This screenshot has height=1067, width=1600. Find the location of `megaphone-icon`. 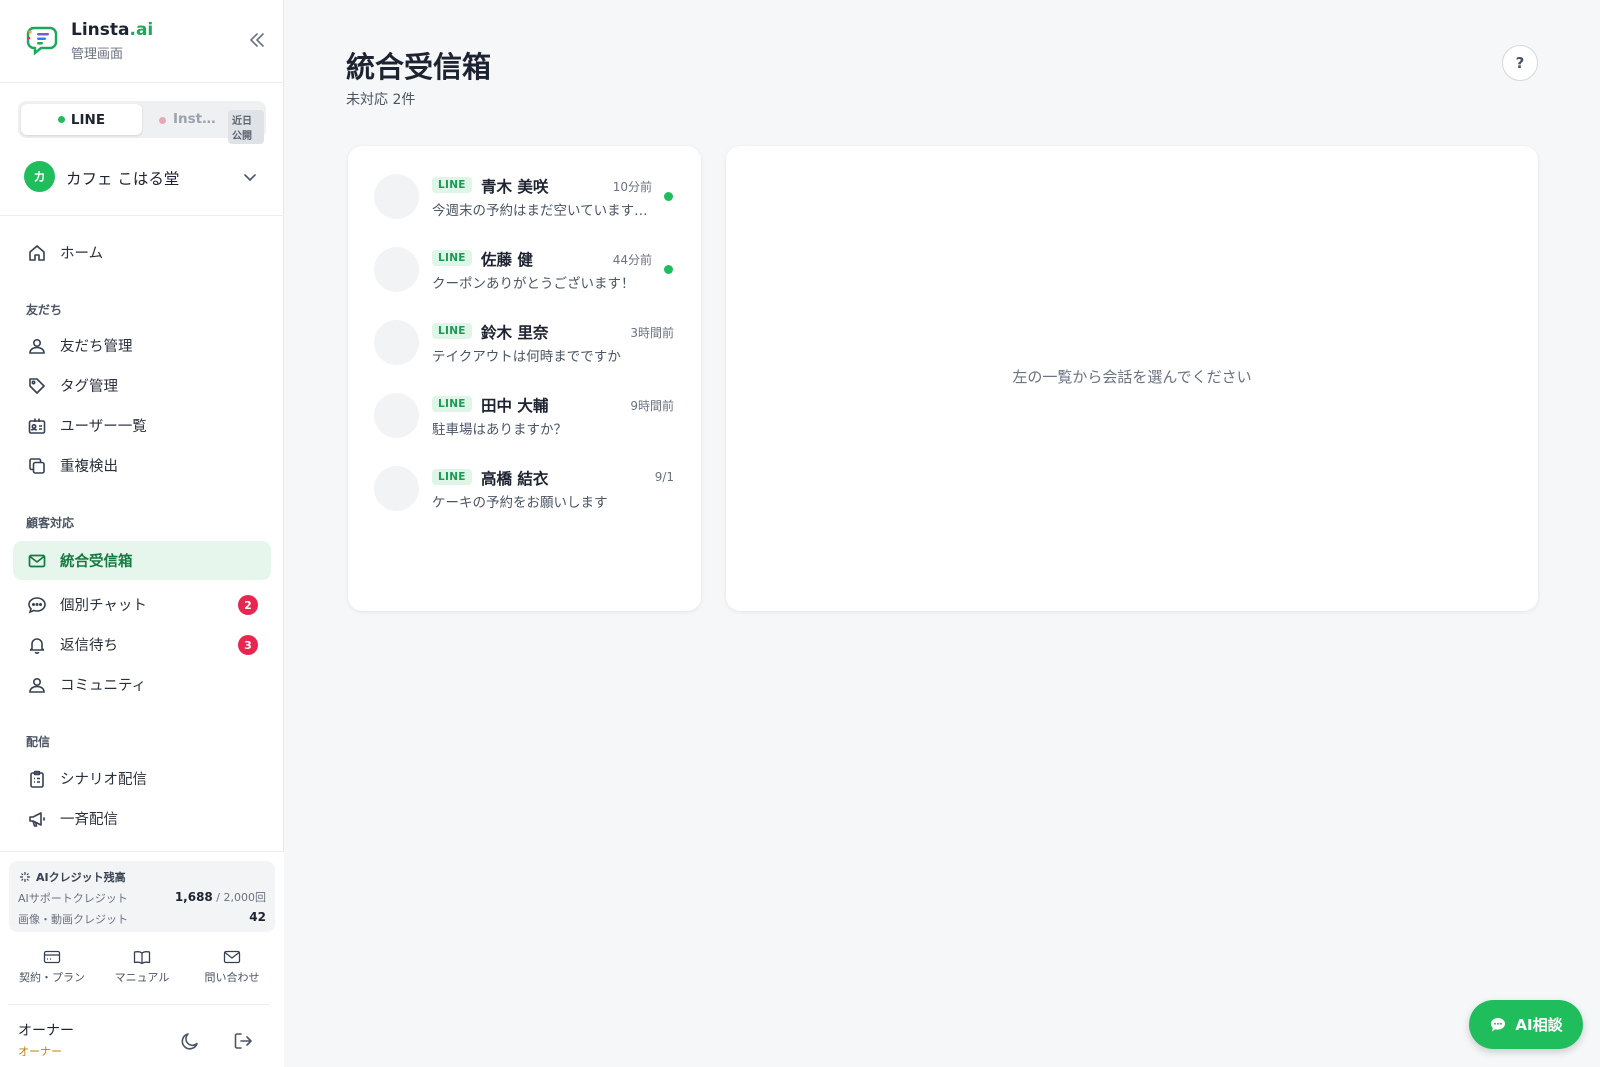

megaphone-icon is located at coordinates (37, 819).